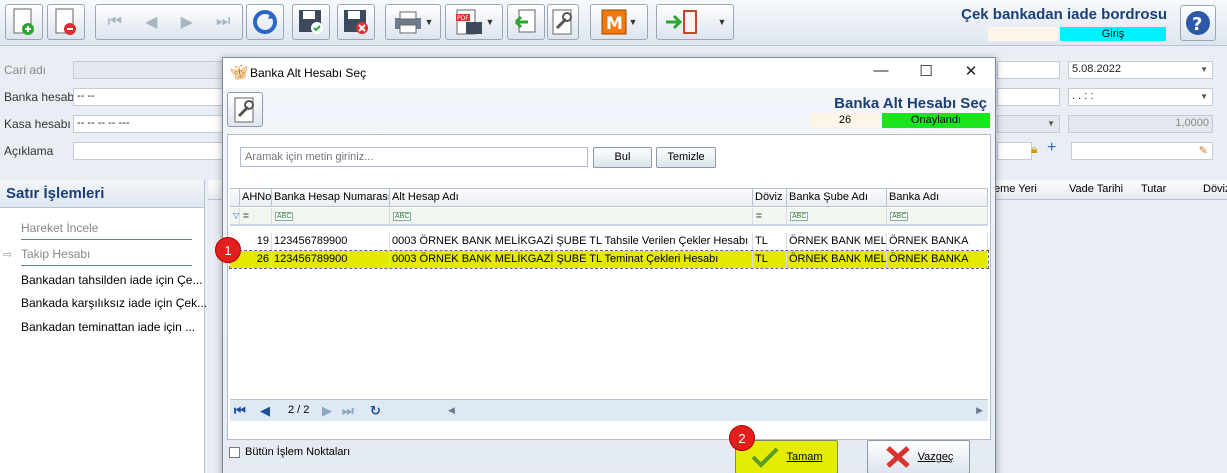  What do you see at coordinates (1064, 14) in the screenshot?
I see `app-title: Çek bankadan iade bordrosu` at bounding box center [1064, 14].